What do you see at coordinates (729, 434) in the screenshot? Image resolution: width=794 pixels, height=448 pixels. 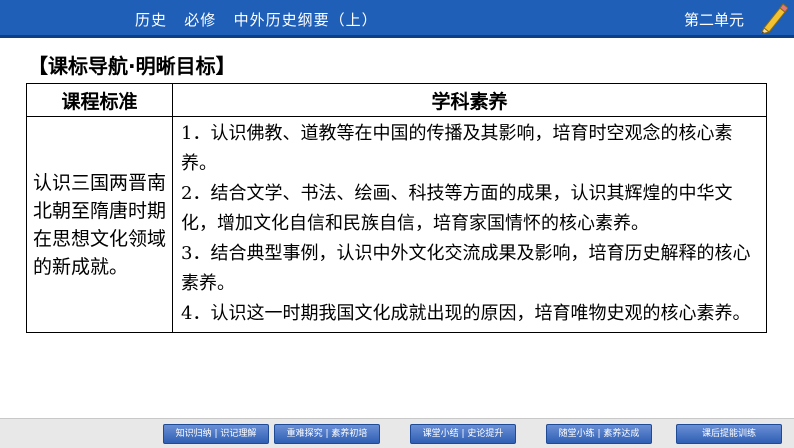 I see `nav-after-class-training-button: 课后提能训练` at bounding box center [729, 434].